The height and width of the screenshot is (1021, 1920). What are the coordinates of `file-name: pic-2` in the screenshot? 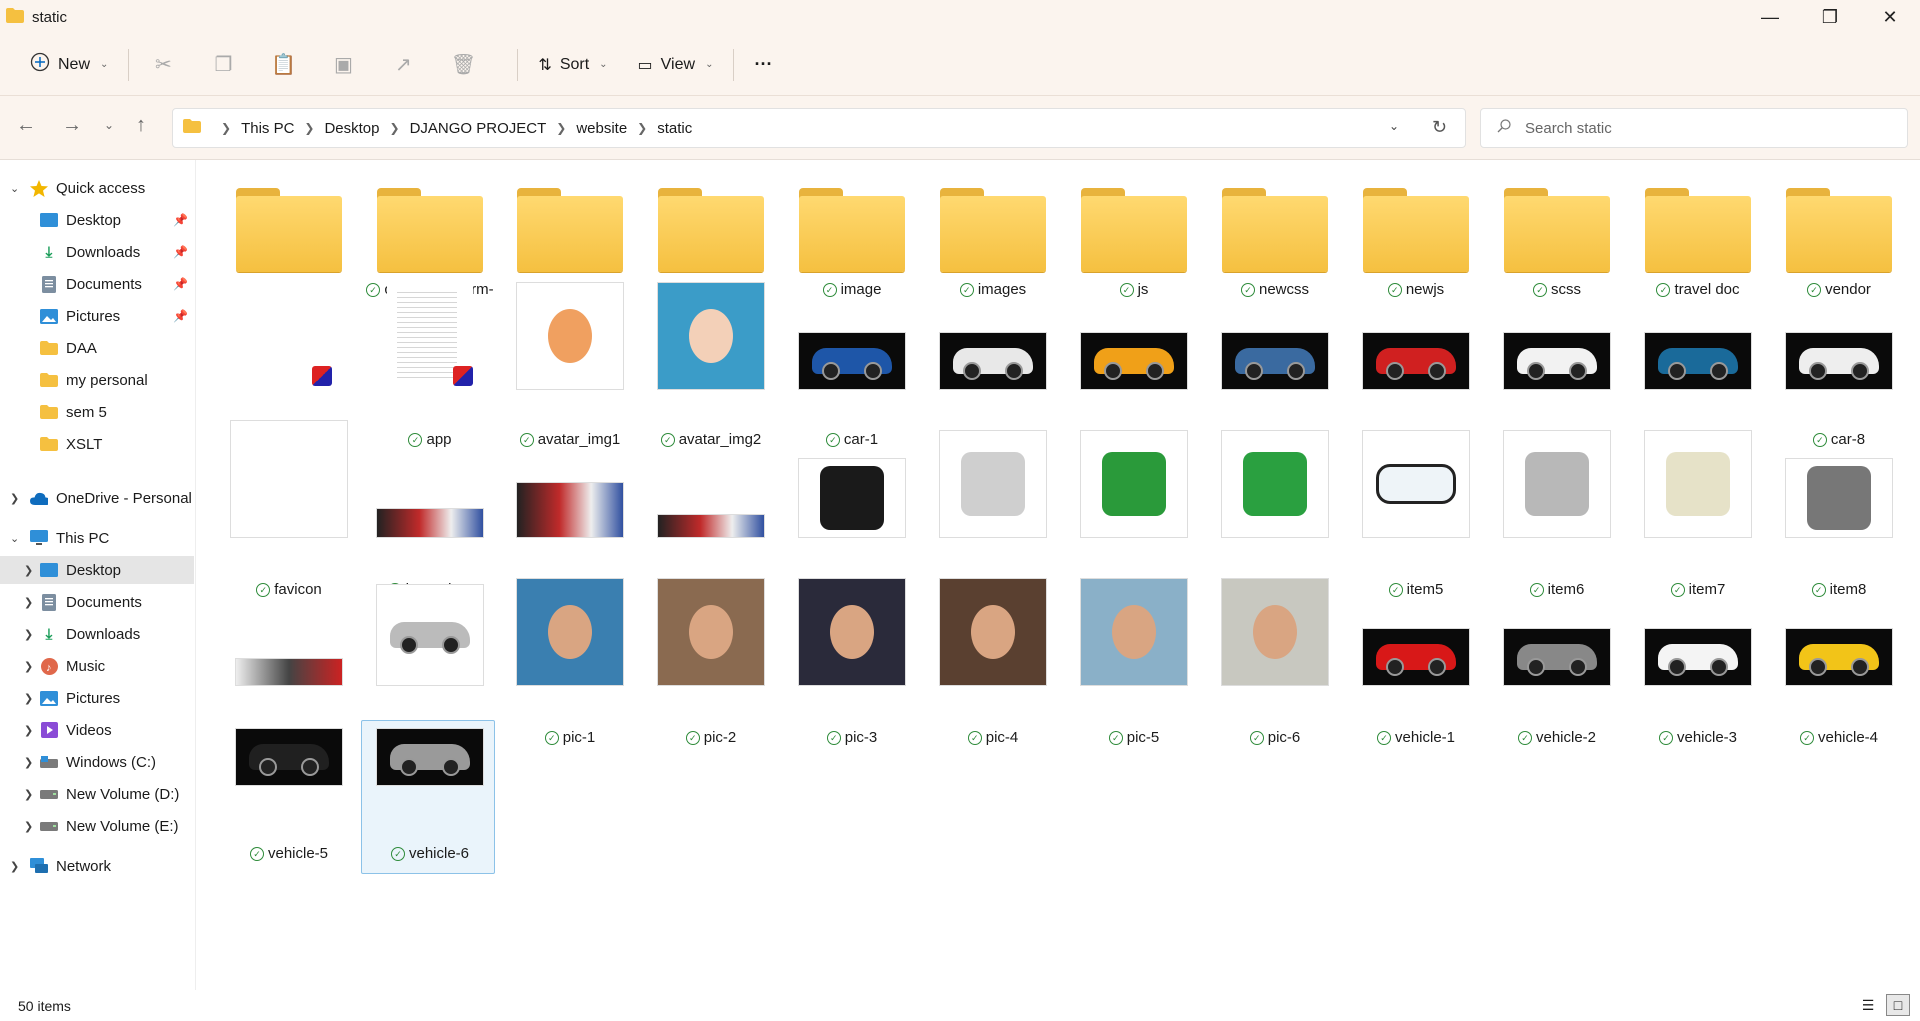 It's located at (720, 737).